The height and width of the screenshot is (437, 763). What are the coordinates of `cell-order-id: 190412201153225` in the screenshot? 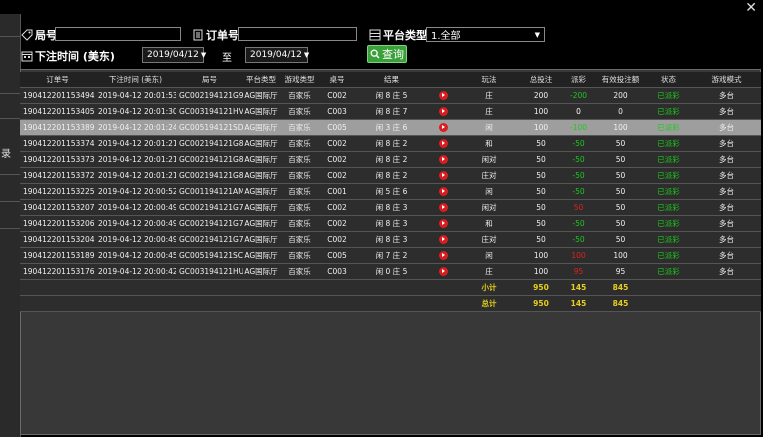 It's located at (57, 191).